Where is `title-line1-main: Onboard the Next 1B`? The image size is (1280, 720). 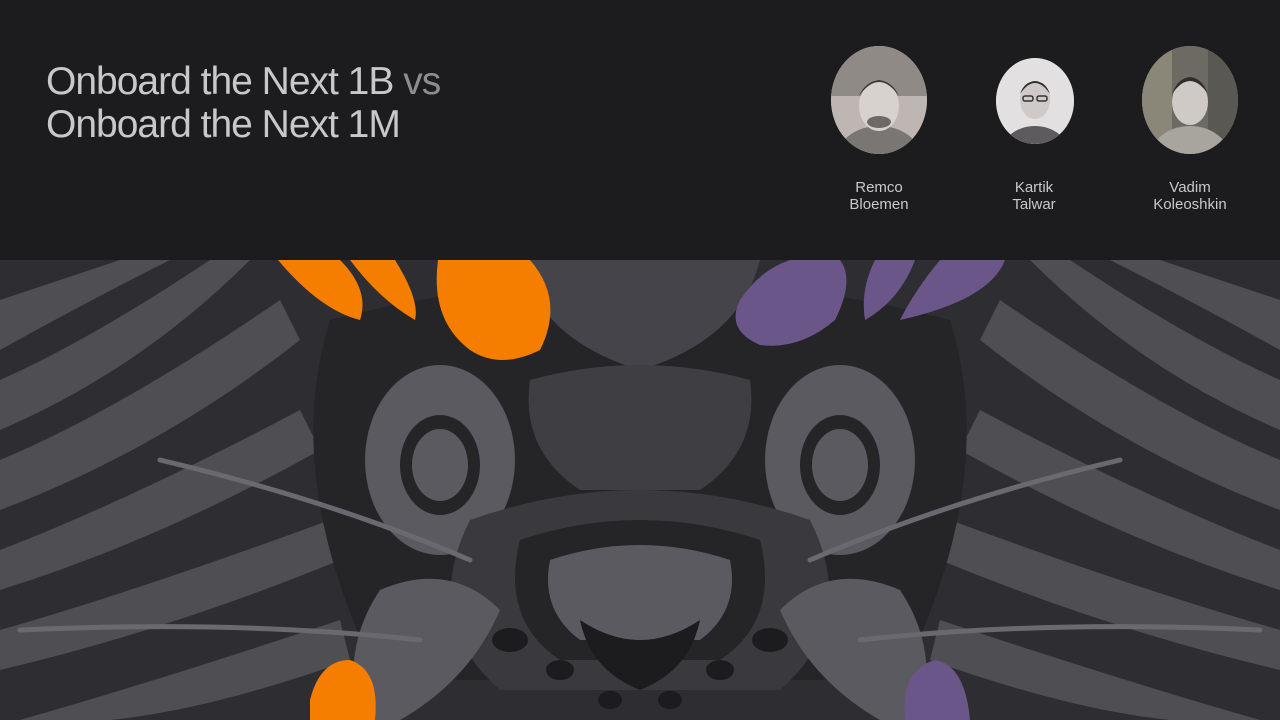
title-line1-main: Onboard the Next 1B is located at coordinates (220, 81).